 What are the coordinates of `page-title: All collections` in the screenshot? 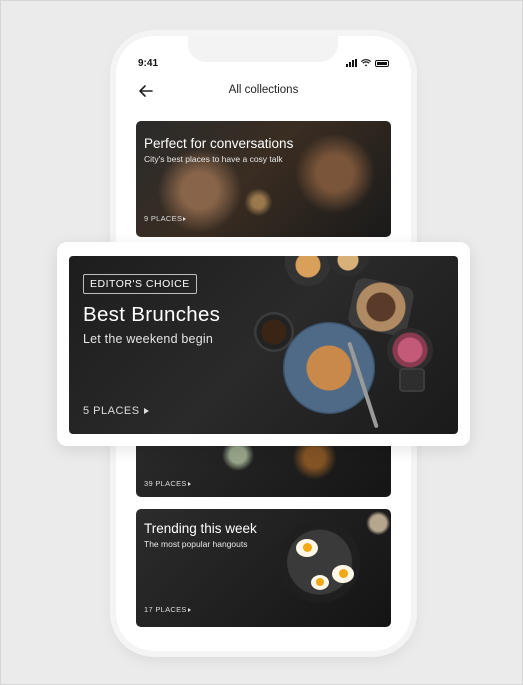 It's located at (263, 90).